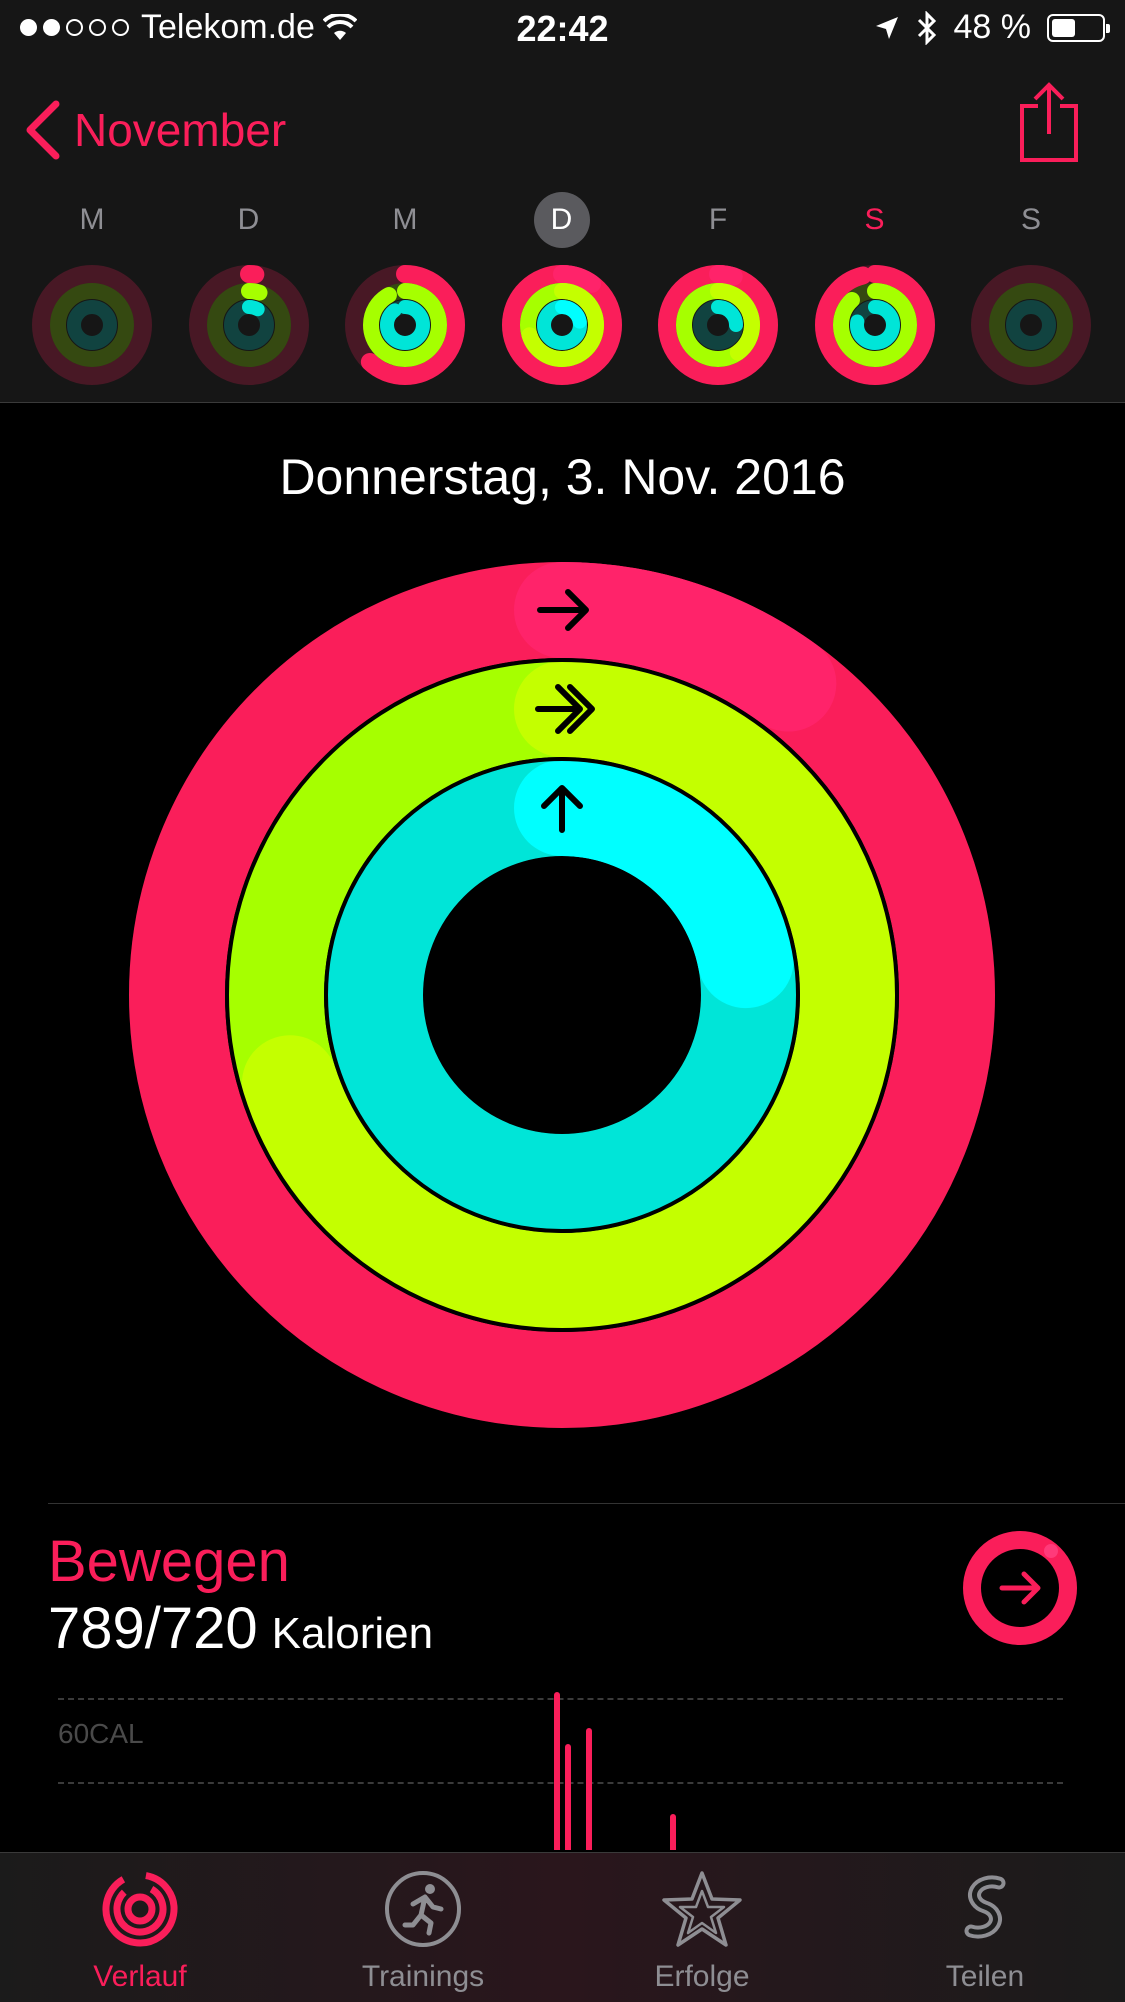 This screenshot has height=2002, width=1125. What do you see at coordinates (180, 130) in the screenshot?
I see `back-label: November` at bounding box center [180, 130].